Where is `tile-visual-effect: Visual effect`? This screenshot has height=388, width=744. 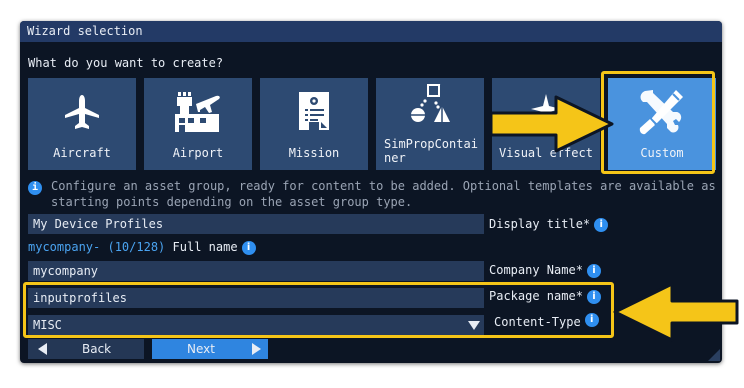 tile-visual-effect: Visual effect is located at coordinates (546, 124).